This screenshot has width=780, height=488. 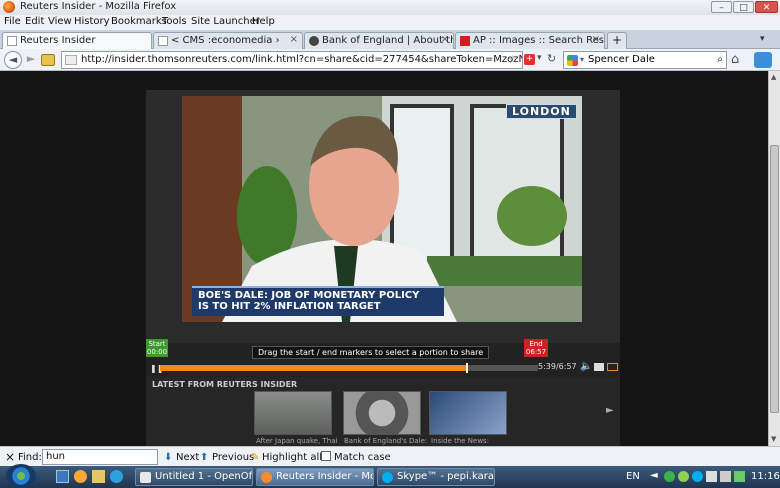 I want to click on close-window-button: ✕, so click(x=766, y=7).